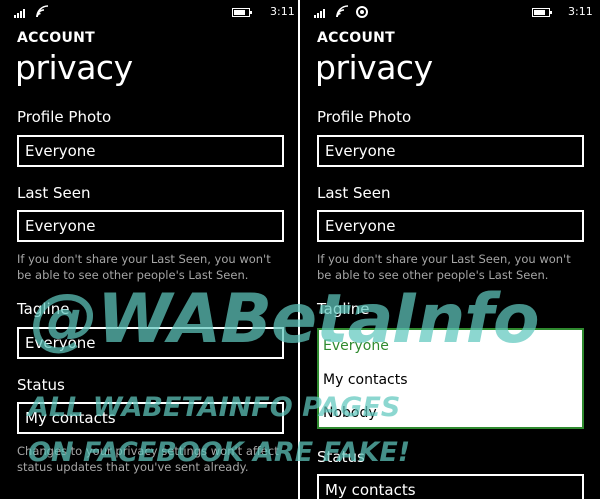 The width and height of the screenshot is (600, 499). Describe the element at coordinates (356, 346) in the screenshot. I see `picker-option-everyone: Everyone` at that location.